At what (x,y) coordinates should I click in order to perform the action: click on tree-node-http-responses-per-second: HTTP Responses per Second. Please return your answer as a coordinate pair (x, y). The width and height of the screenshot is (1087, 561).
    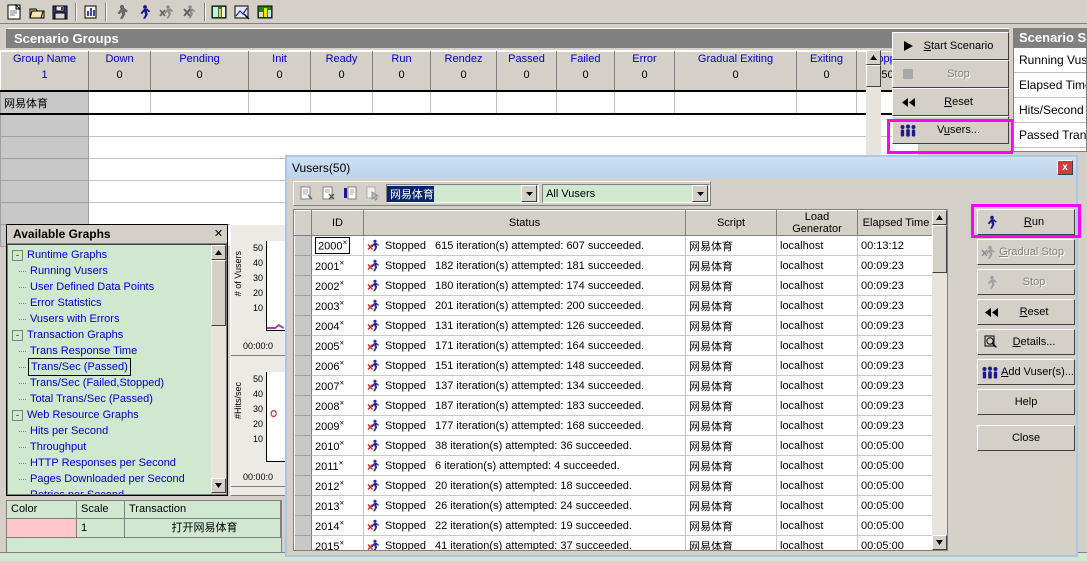
    Looking at the image, I should click on (118, 463).